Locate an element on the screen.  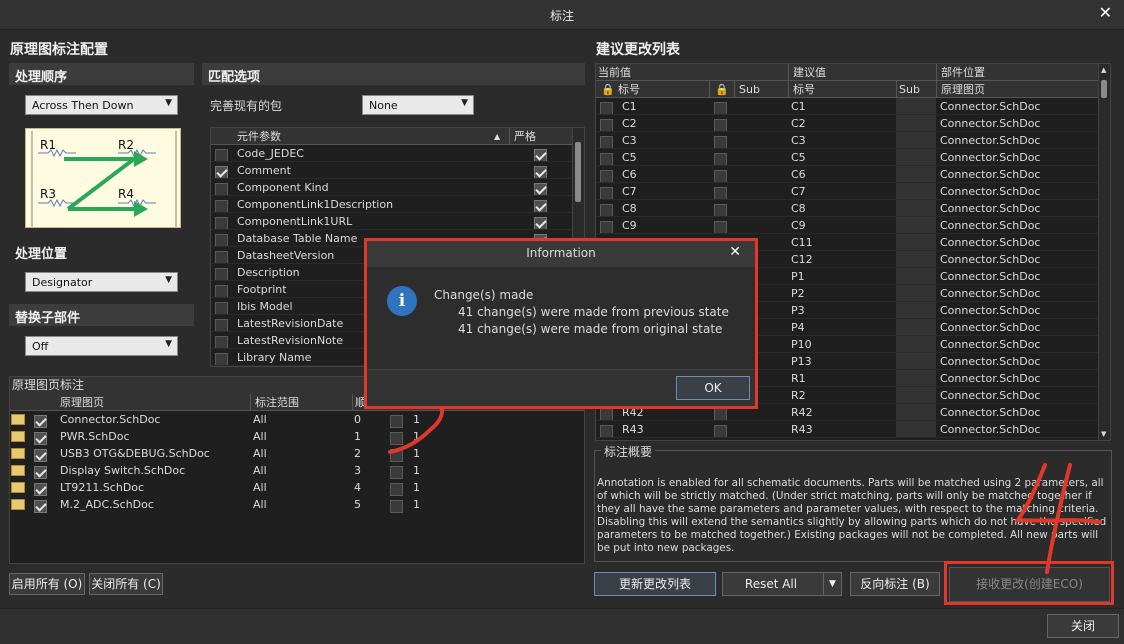
change-row: C6 C6 Connector.SchDoc is located at coordinates (853, 174).